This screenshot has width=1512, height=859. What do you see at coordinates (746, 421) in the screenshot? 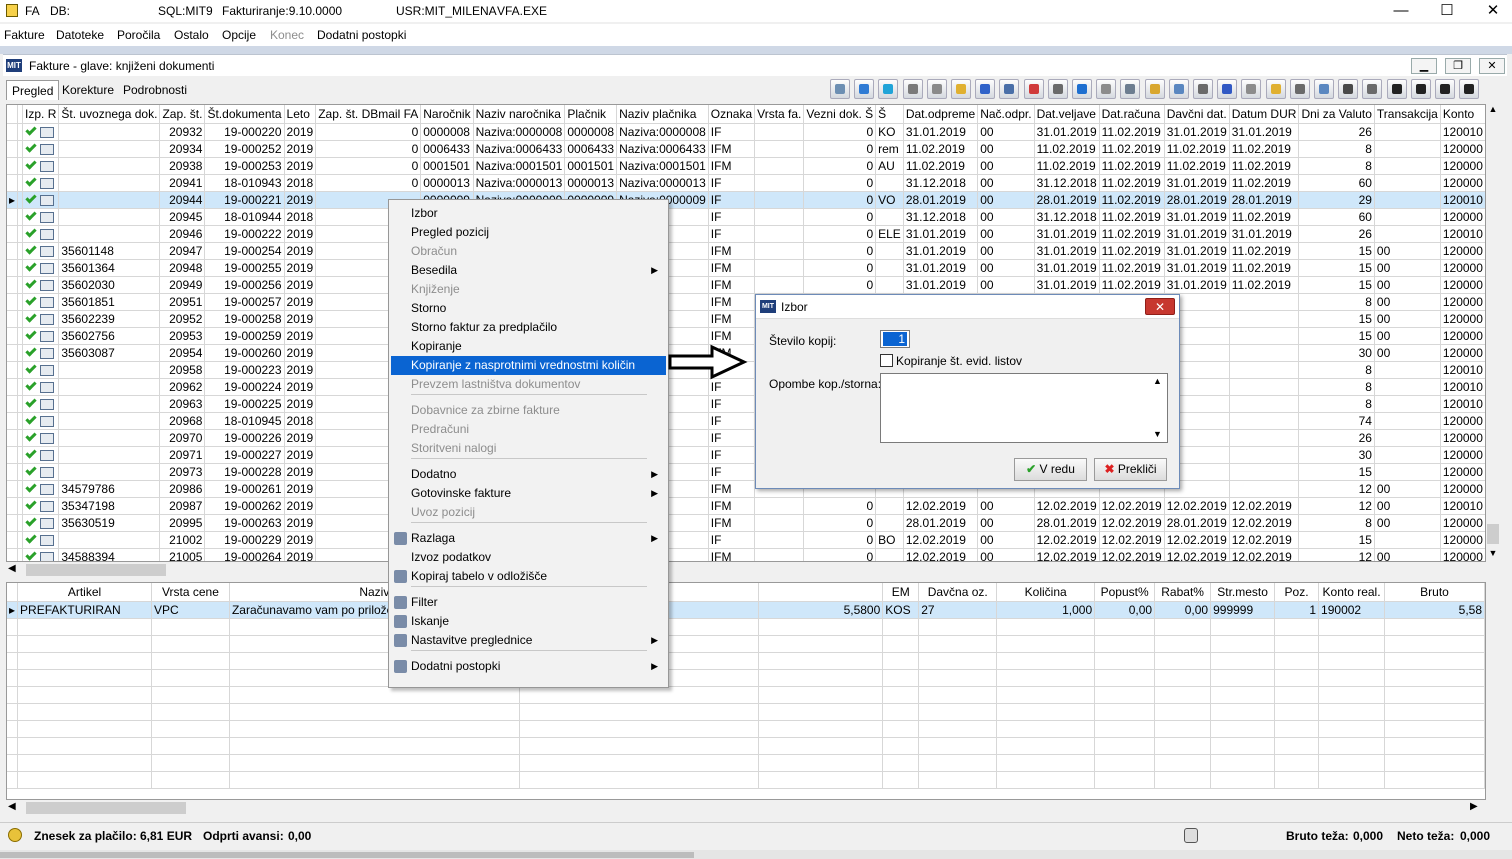
I see `table-row: 2096818-0109452018IF74120000EUR1,0000001` at bounding box center [746, 421].